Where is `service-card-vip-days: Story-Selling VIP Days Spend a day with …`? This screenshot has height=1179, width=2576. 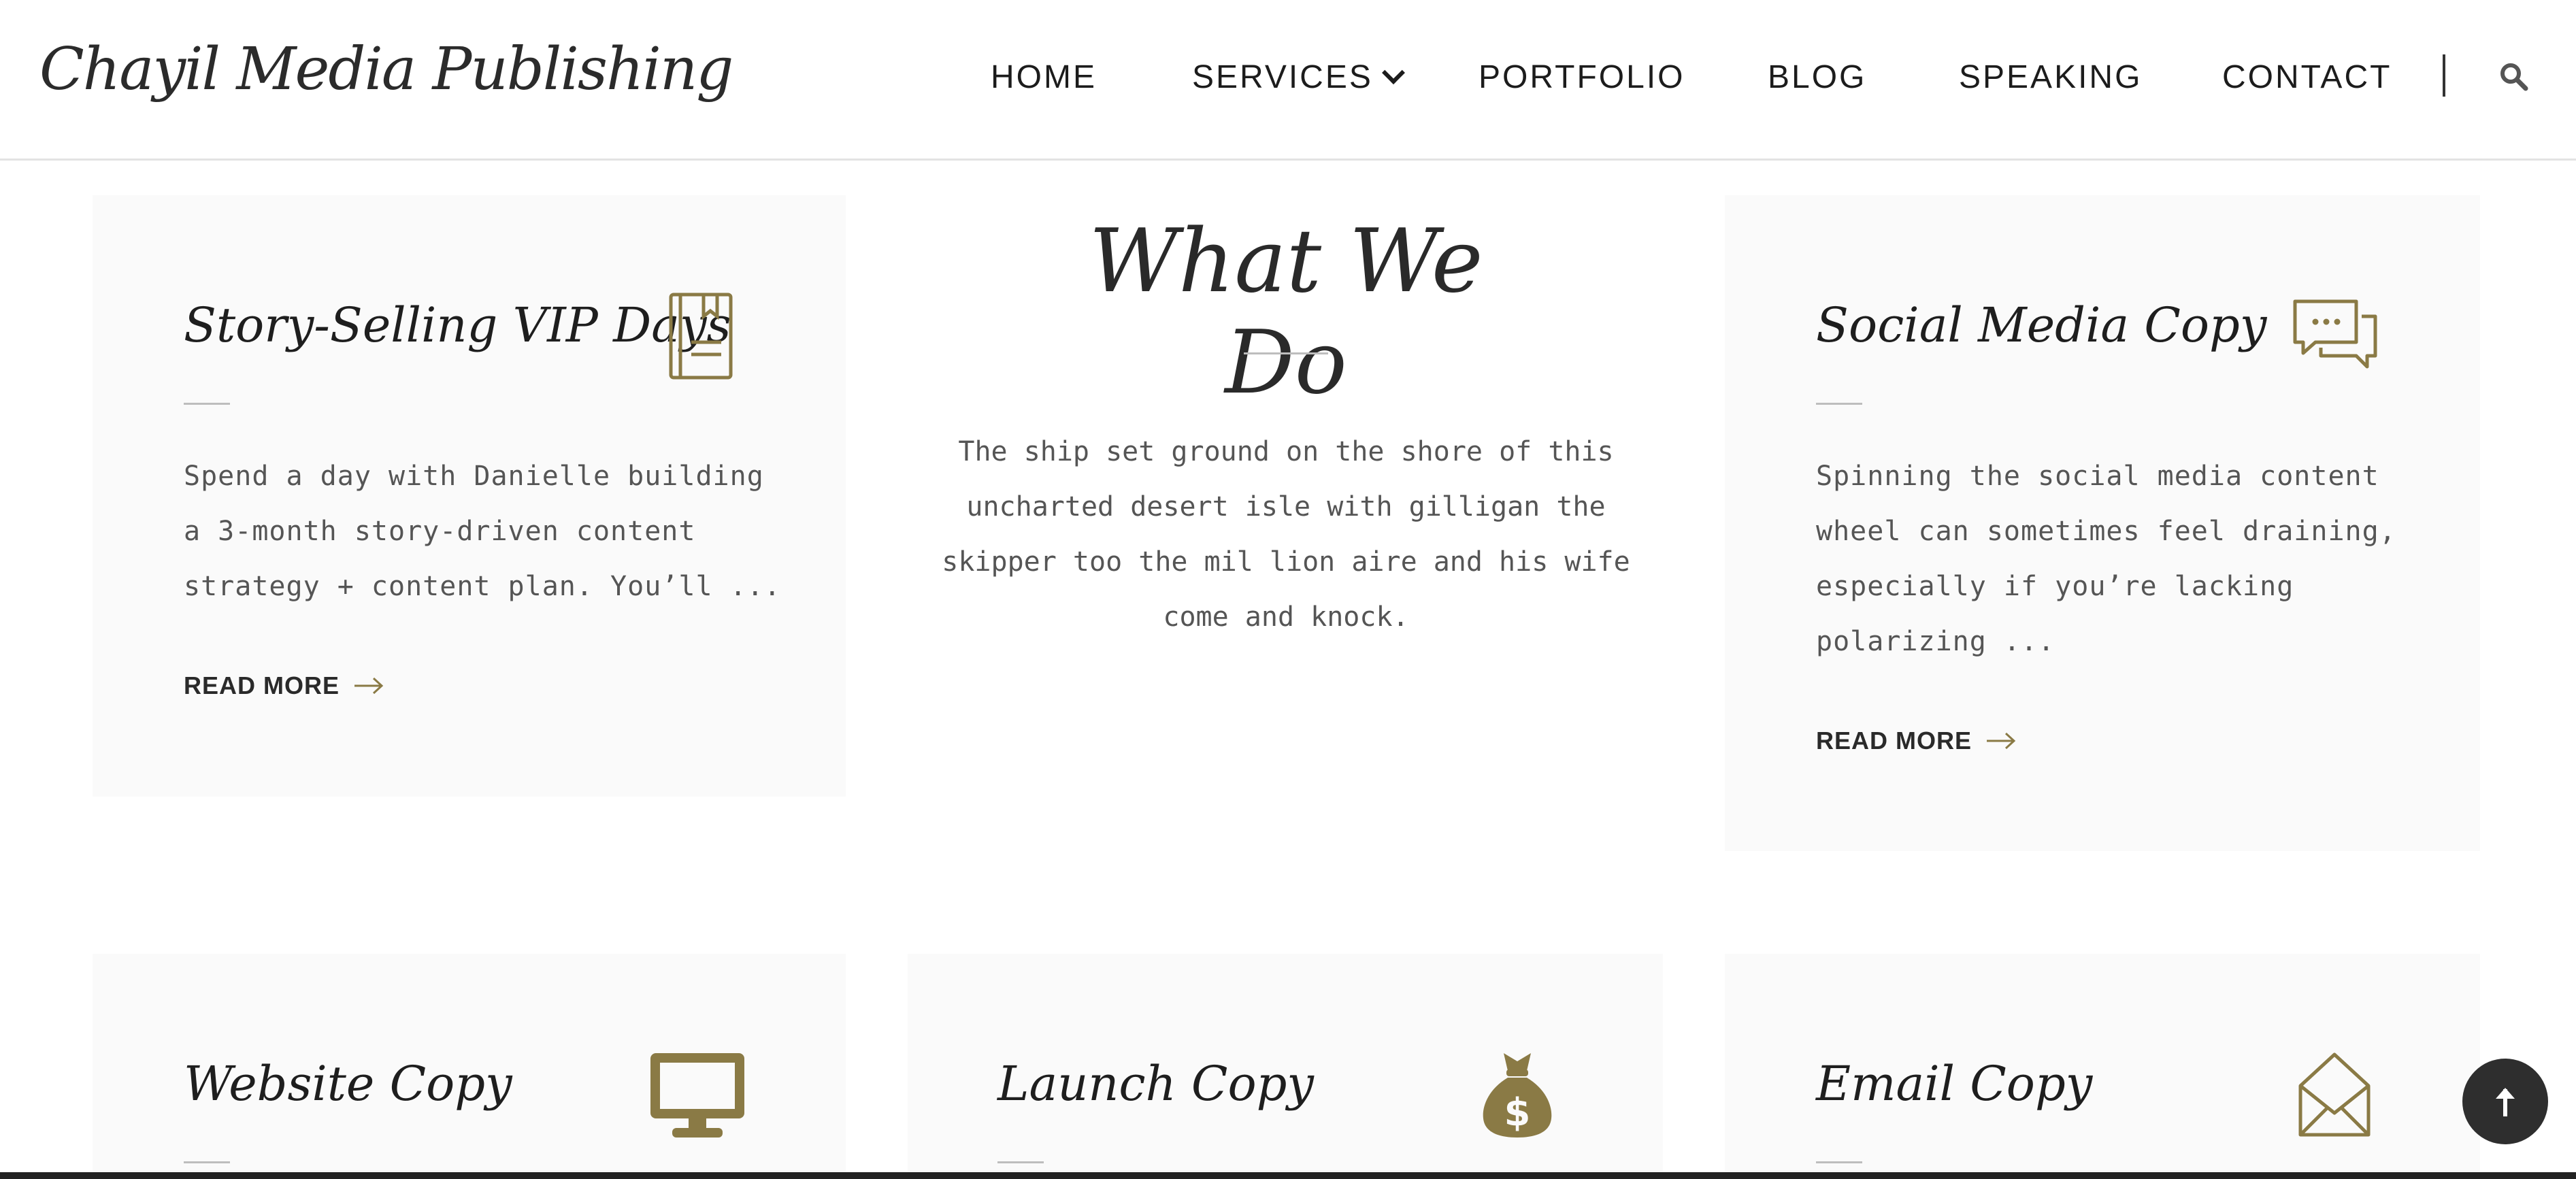
service-card-vip-days: Story-Selling VIP Days Spend a day with … is located at coordinates (470, 496).